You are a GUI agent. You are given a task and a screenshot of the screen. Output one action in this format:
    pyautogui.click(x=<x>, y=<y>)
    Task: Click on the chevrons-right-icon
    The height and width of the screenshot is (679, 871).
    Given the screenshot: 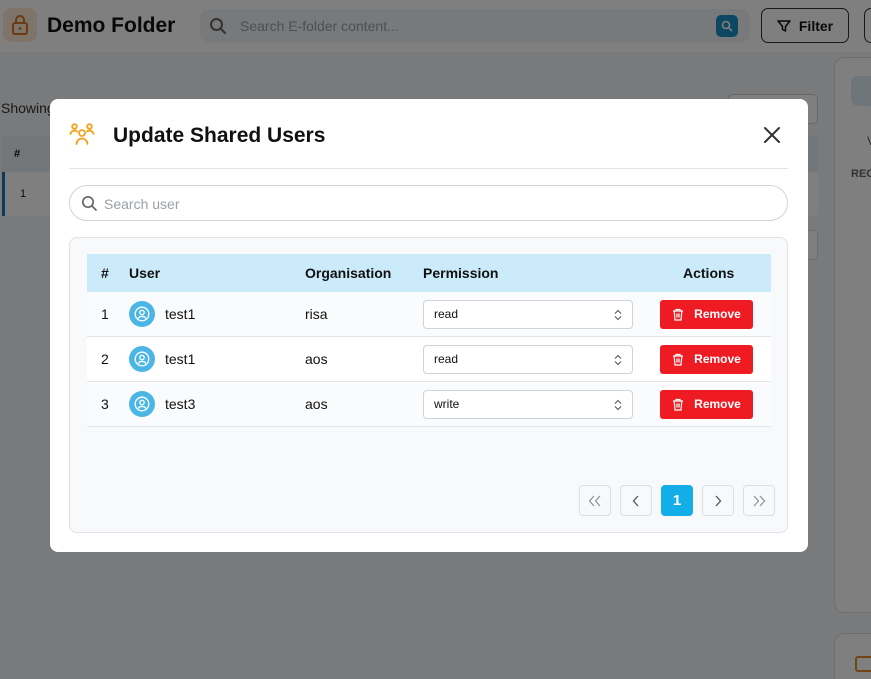 What is the action you would take?
    pyautogui.click(x=759, y=500)
    